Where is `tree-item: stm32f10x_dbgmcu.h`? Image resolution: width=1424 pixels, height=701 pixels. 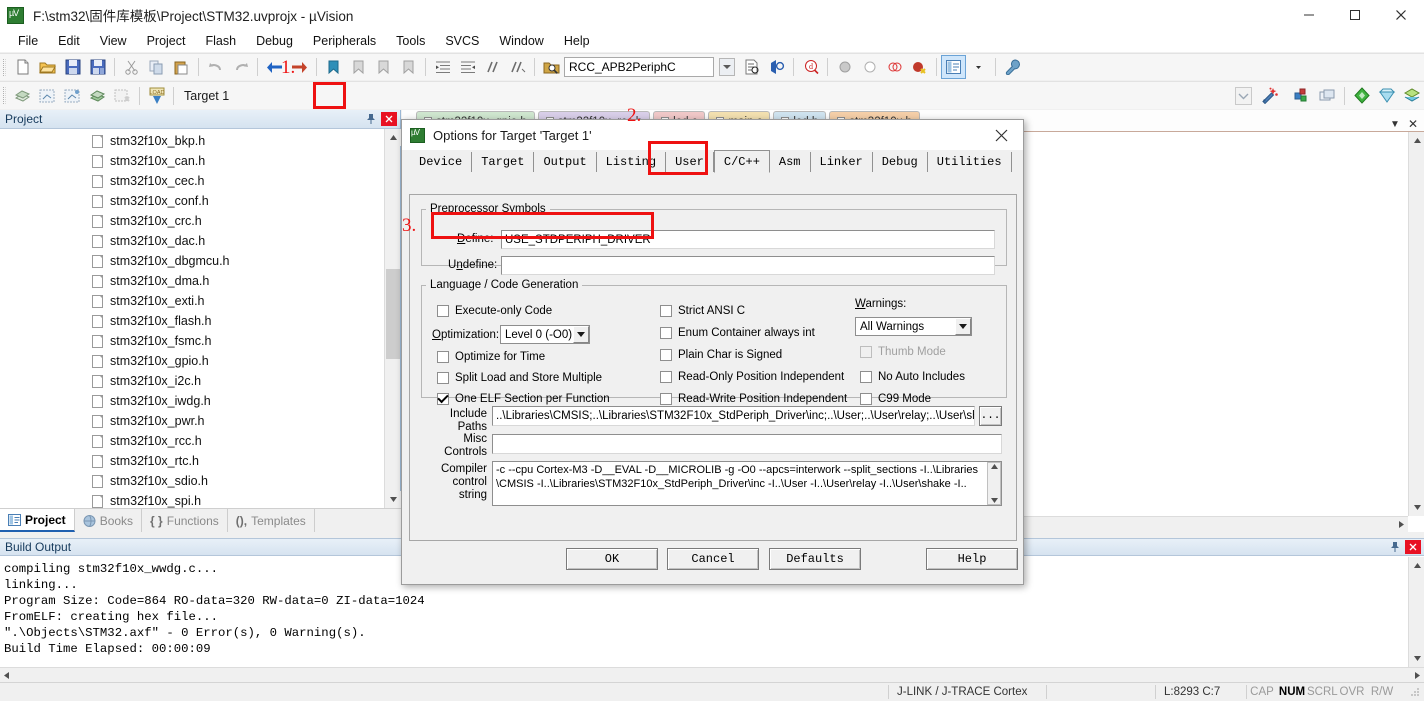 tree-item: stm32f10x_dbgmcu.h is located at coordinates (192, 261).